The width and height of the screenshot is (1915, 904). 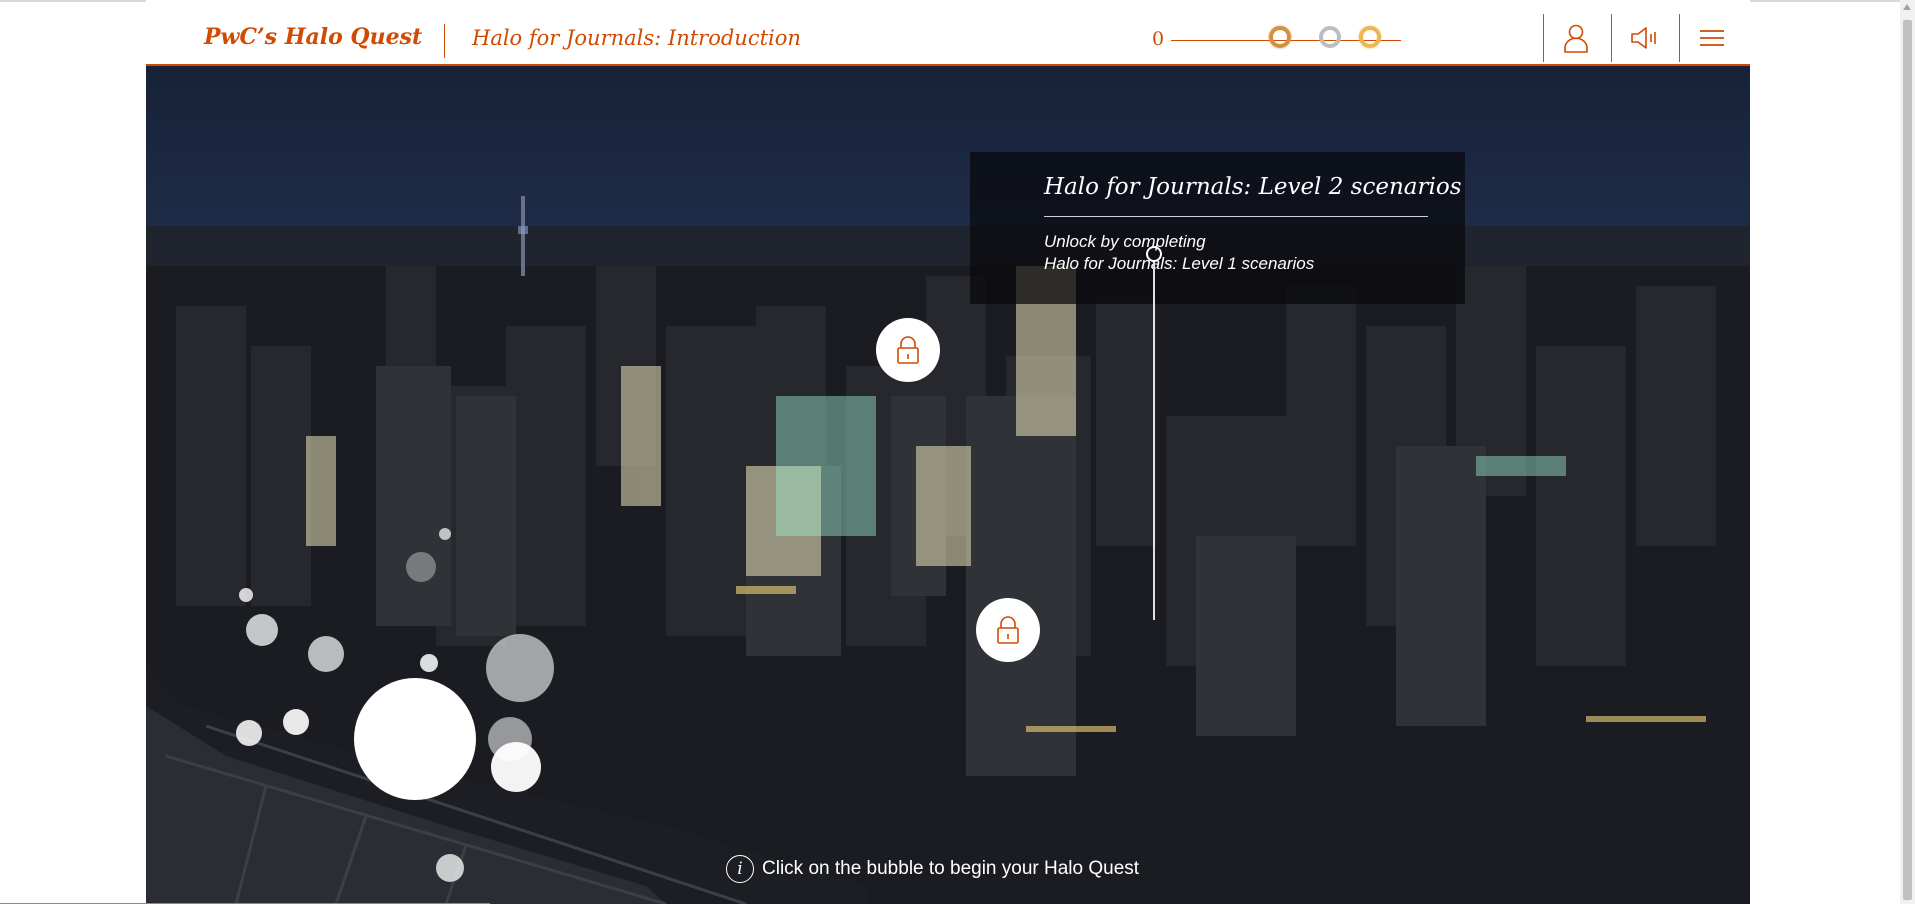 I want to click on vertical-scrollbar, so click(x=1907, y=452).